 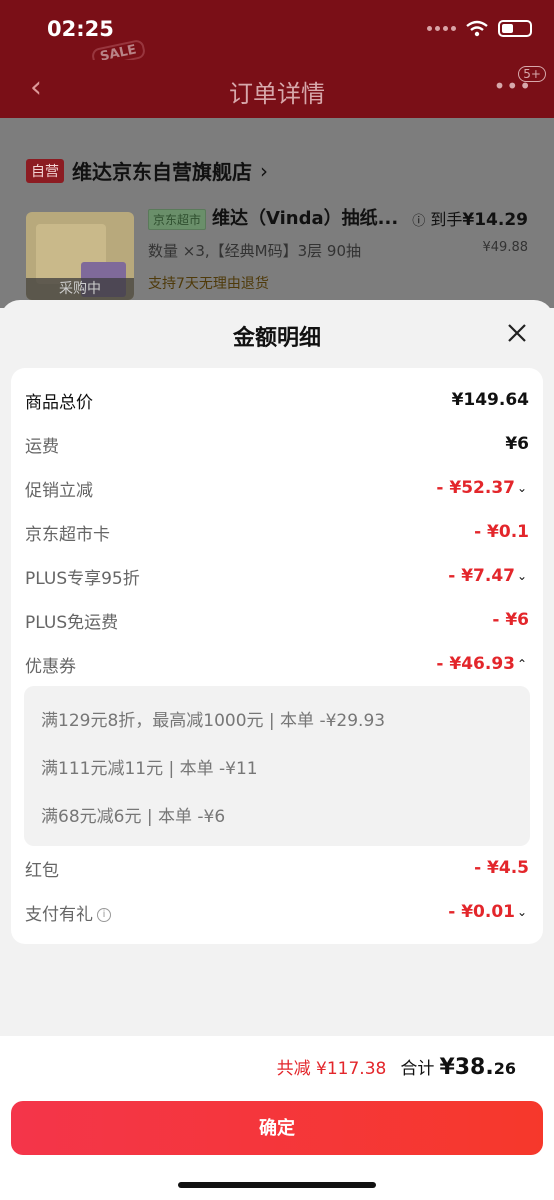 What do you see at coordinates (277, 34) in the screenshot?
I see `status-bar: 02:25 SALE` at bounding box center [277, 34].